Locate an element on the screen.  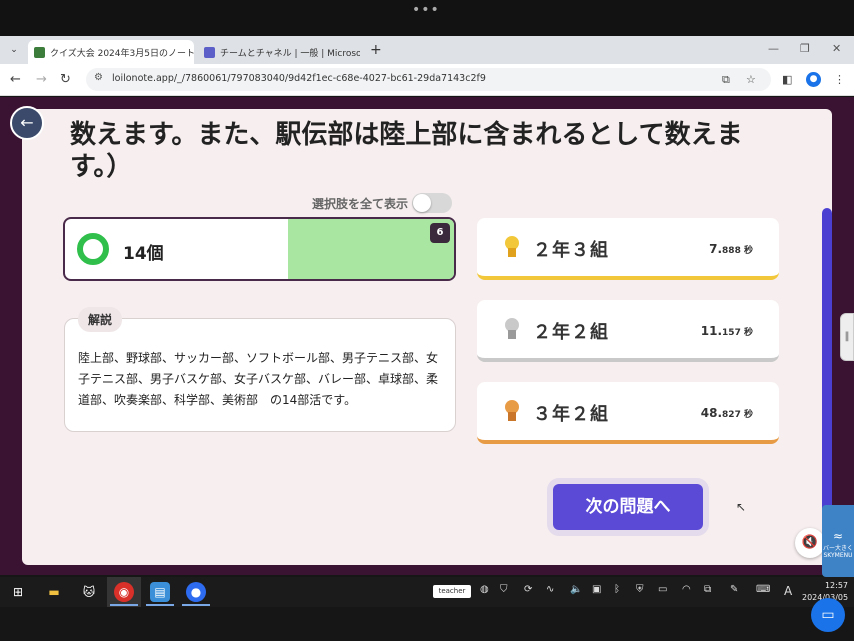
system-top-bar: ••• is located at coordinates (427, 18).